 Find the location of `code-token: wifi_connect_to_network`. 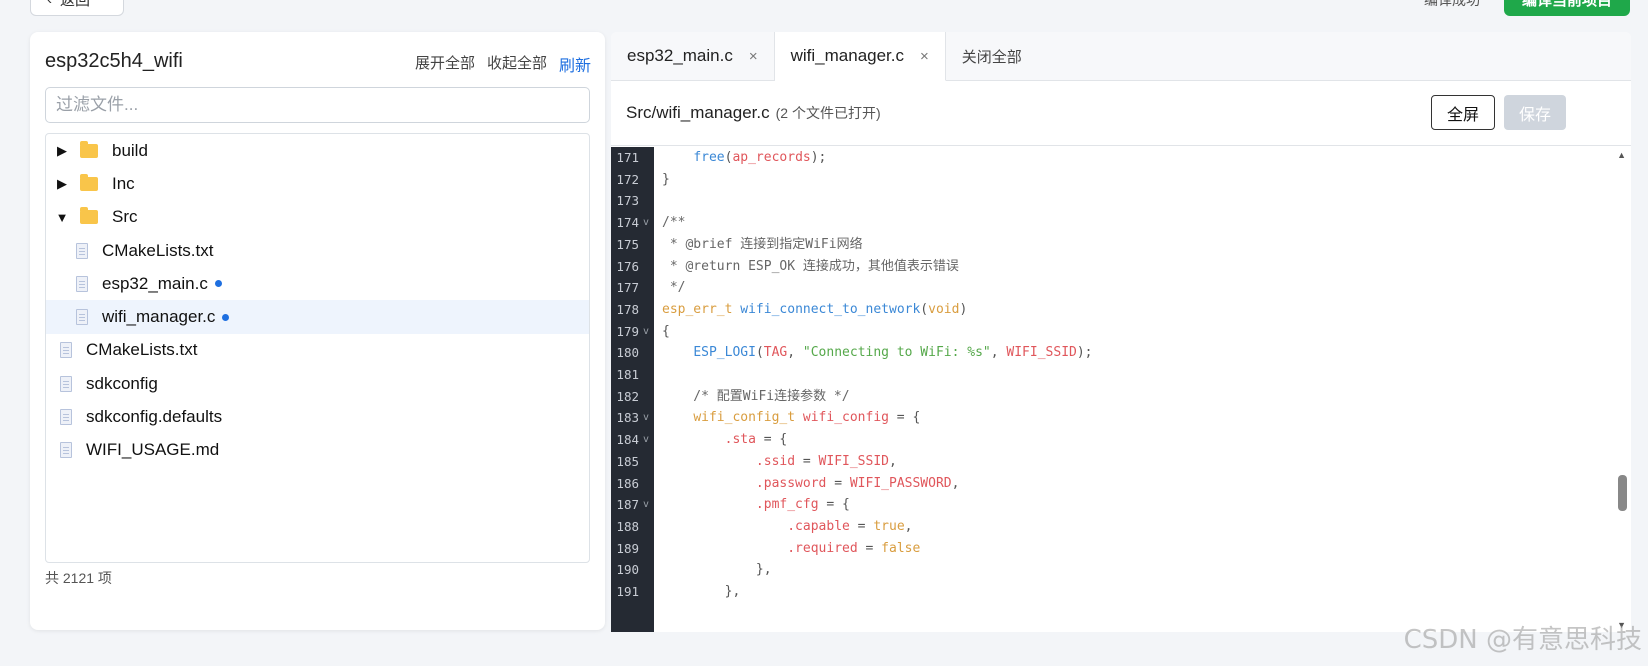

code-token: wifi_connect_to_network is located at coordinates (830, 309).